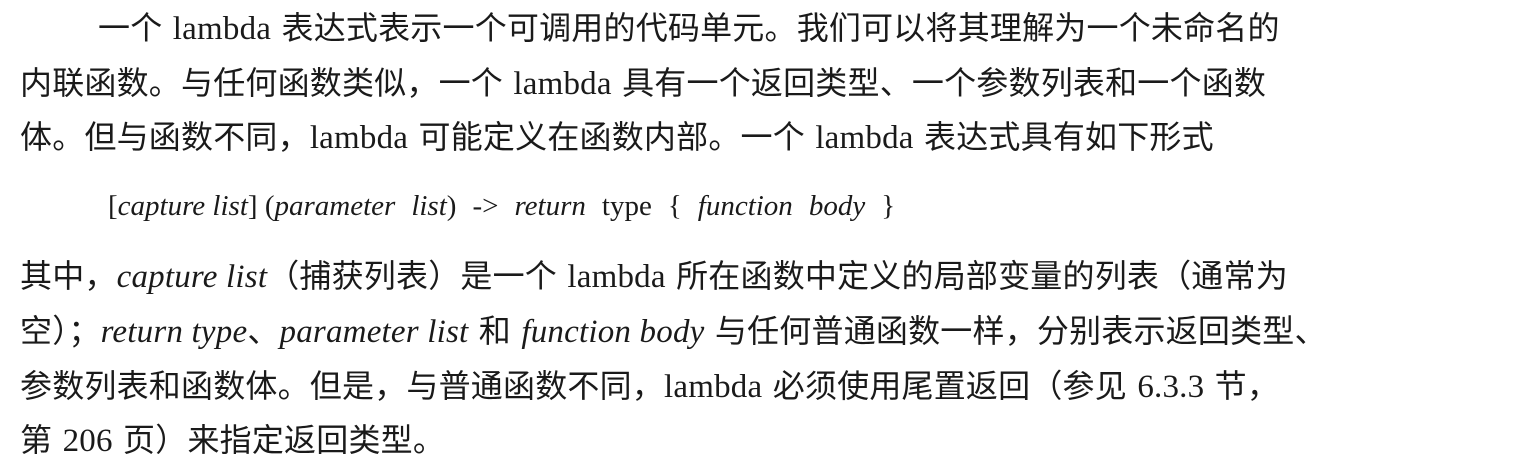 This screenshot has height=466, width=1524. I want to click on page-reference: 206, so click(87, 441).